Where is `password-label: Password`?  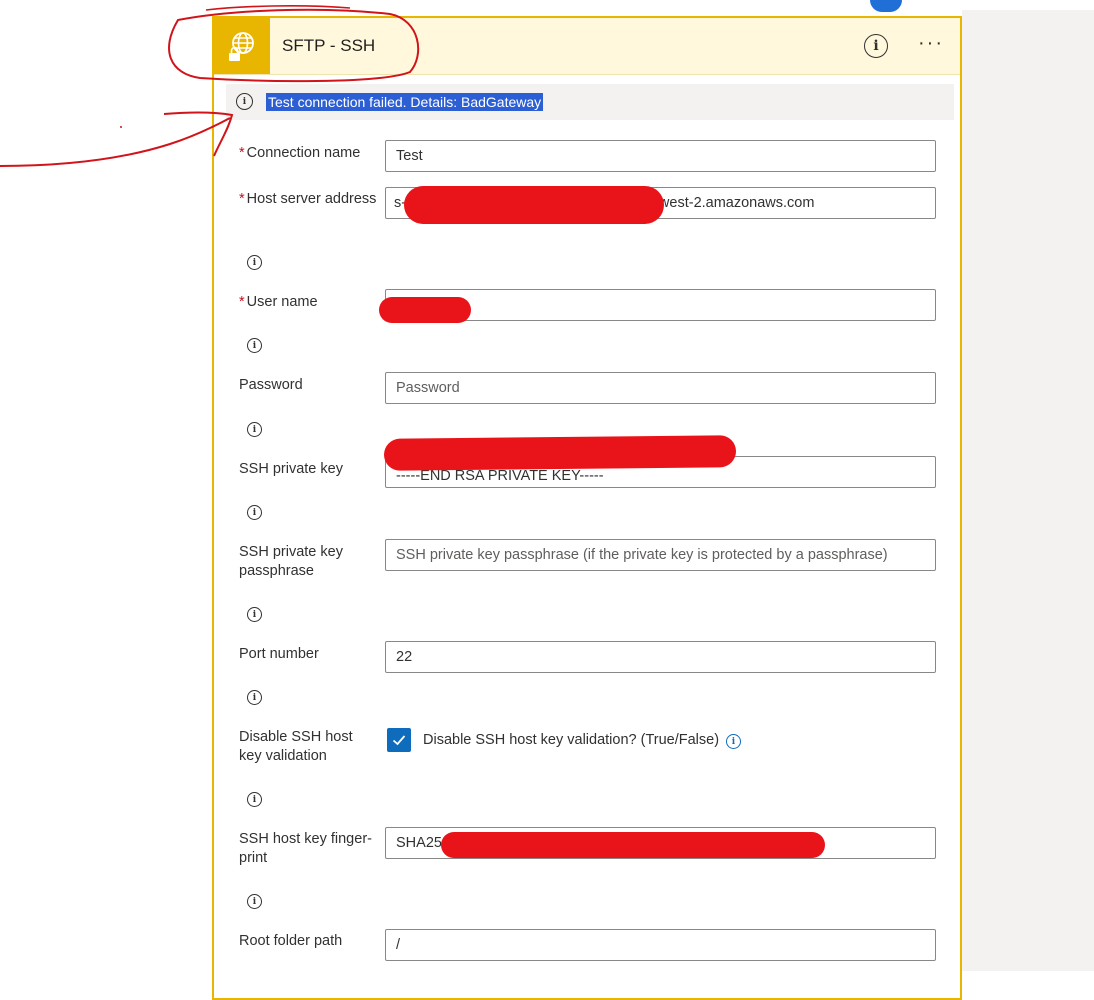
password-label: Password is located at coordinates (271, 385).